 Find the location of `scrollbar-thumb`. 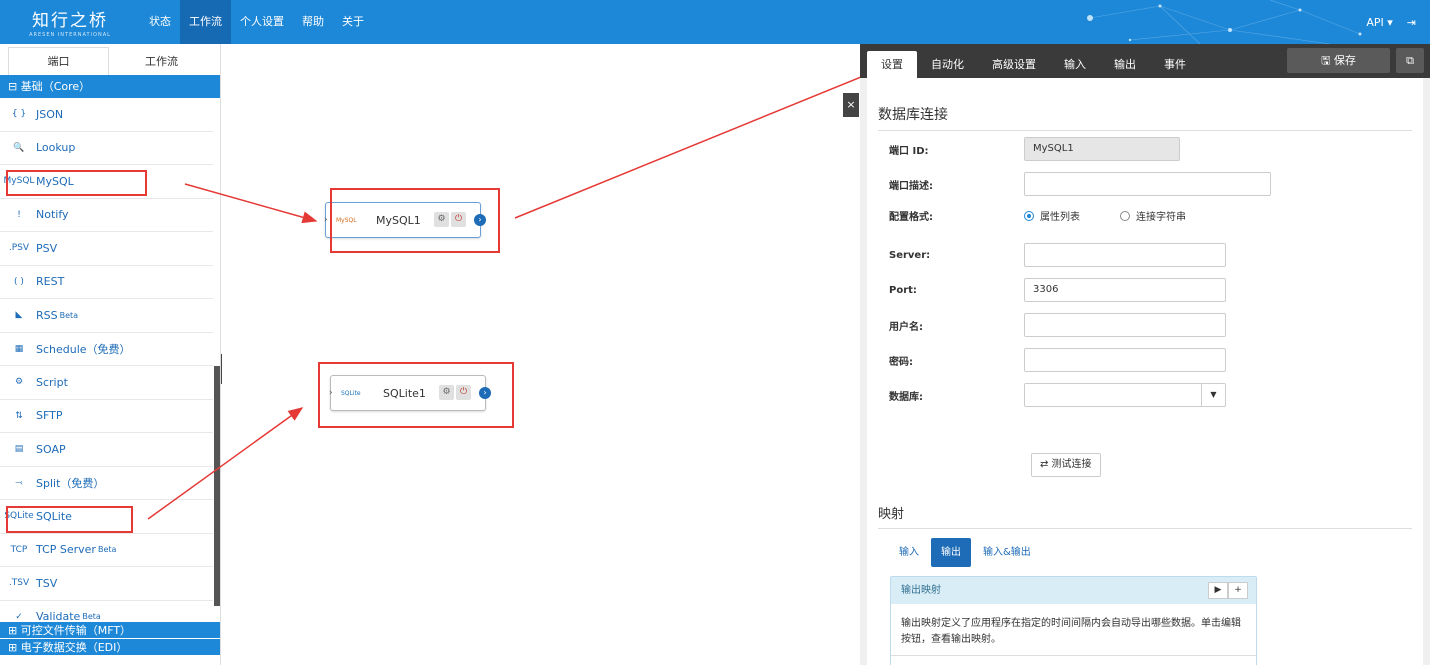

scrollbar-thumb is located at coordinates (217, 486).